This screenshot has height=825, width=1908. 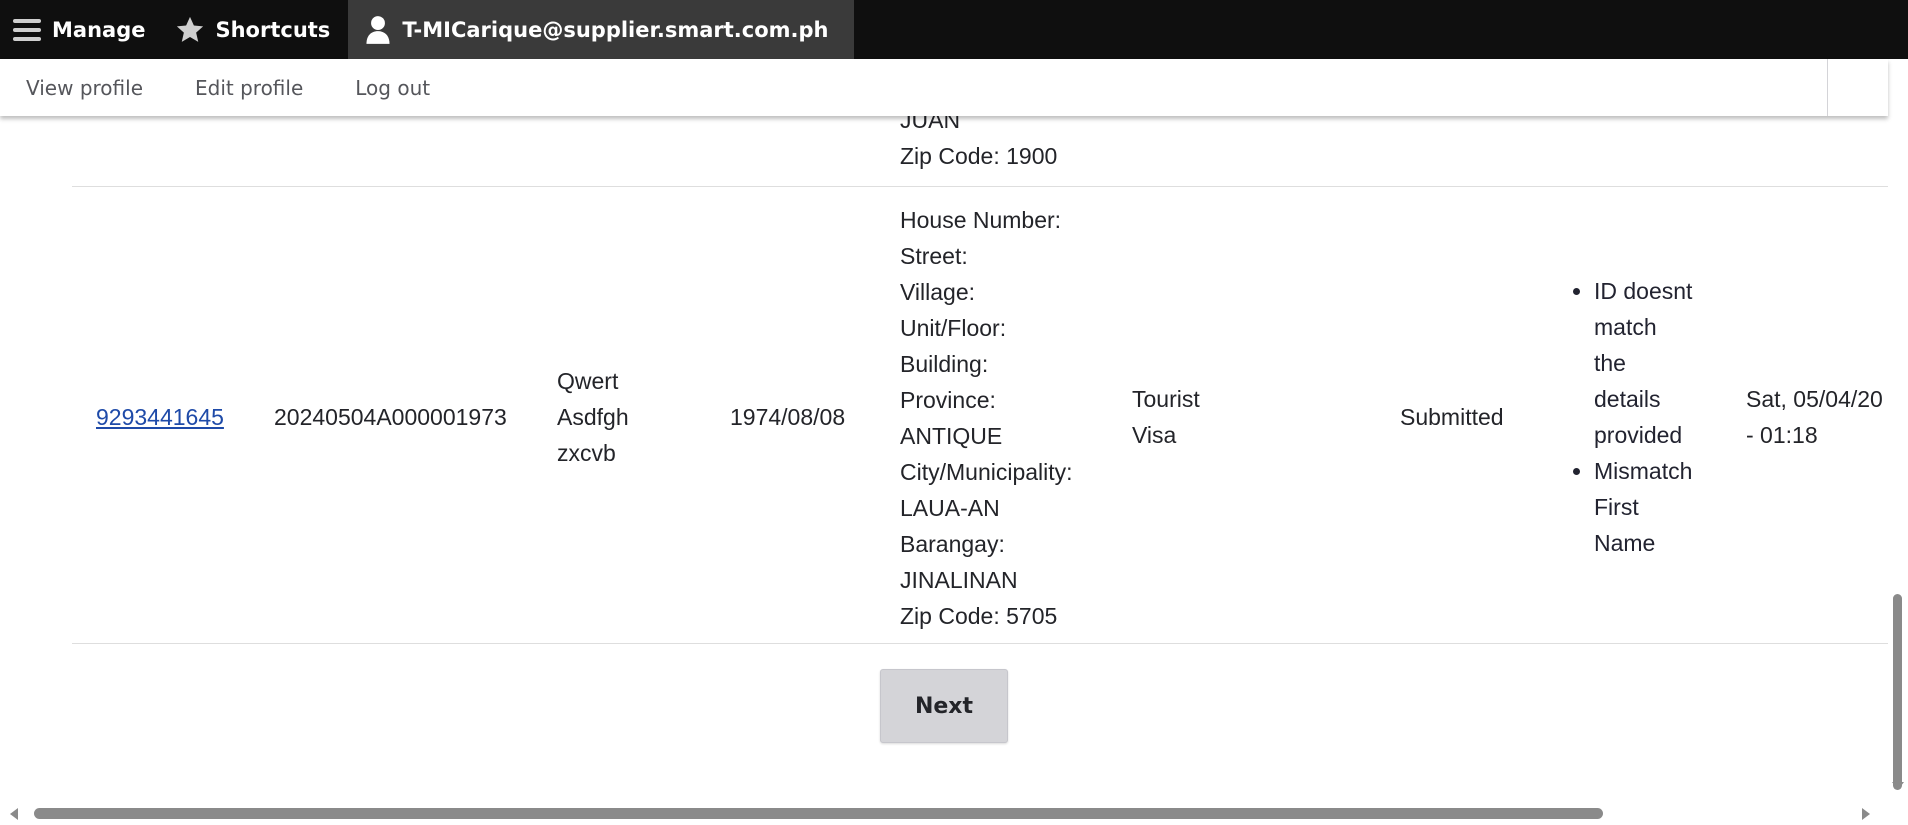 What do you see at coordinates (959, 580) in the screenshot?
I see `address-line: JINALINAN` at bounding box center [959, 580].